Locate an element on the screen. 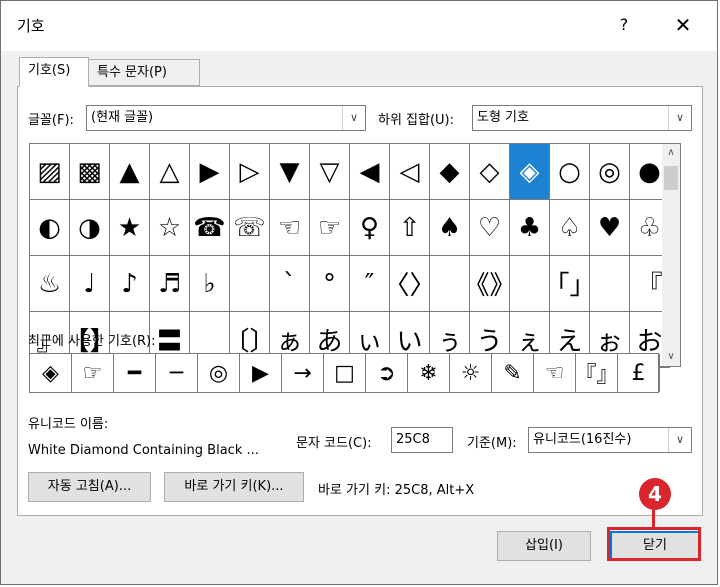  recent-symbol-cell: £ is located at coordinates (639, 373).